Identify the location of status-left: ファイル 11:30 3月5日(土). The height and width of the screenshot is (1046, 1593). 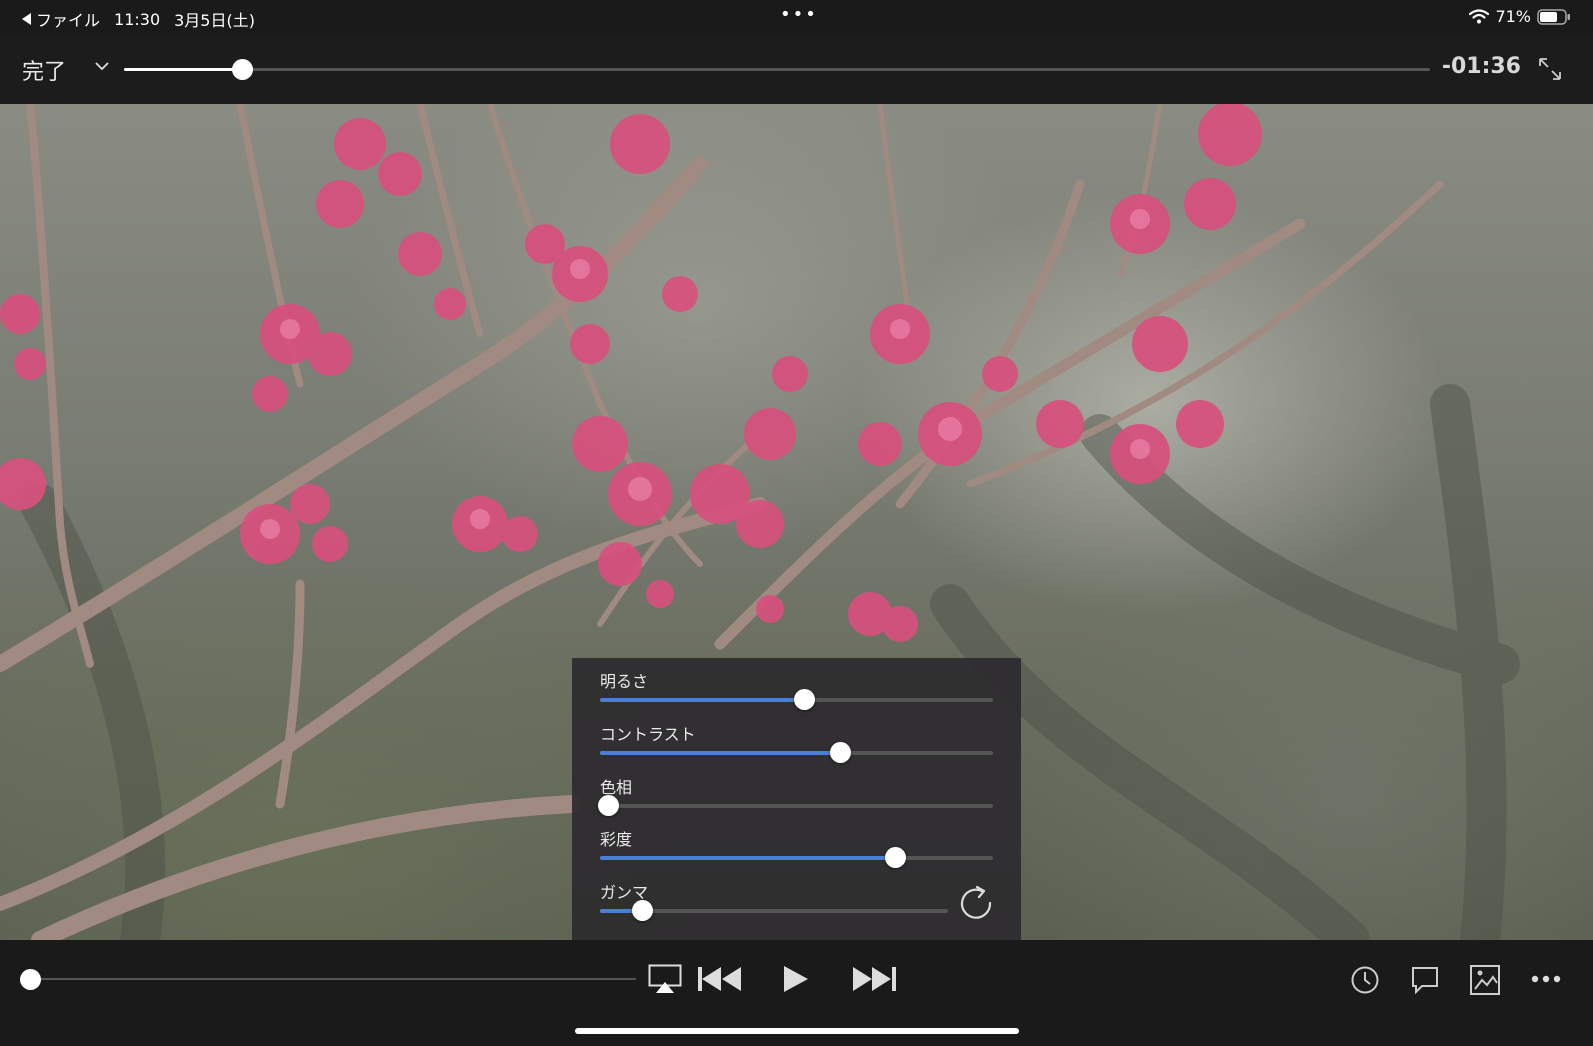
(138, 19).